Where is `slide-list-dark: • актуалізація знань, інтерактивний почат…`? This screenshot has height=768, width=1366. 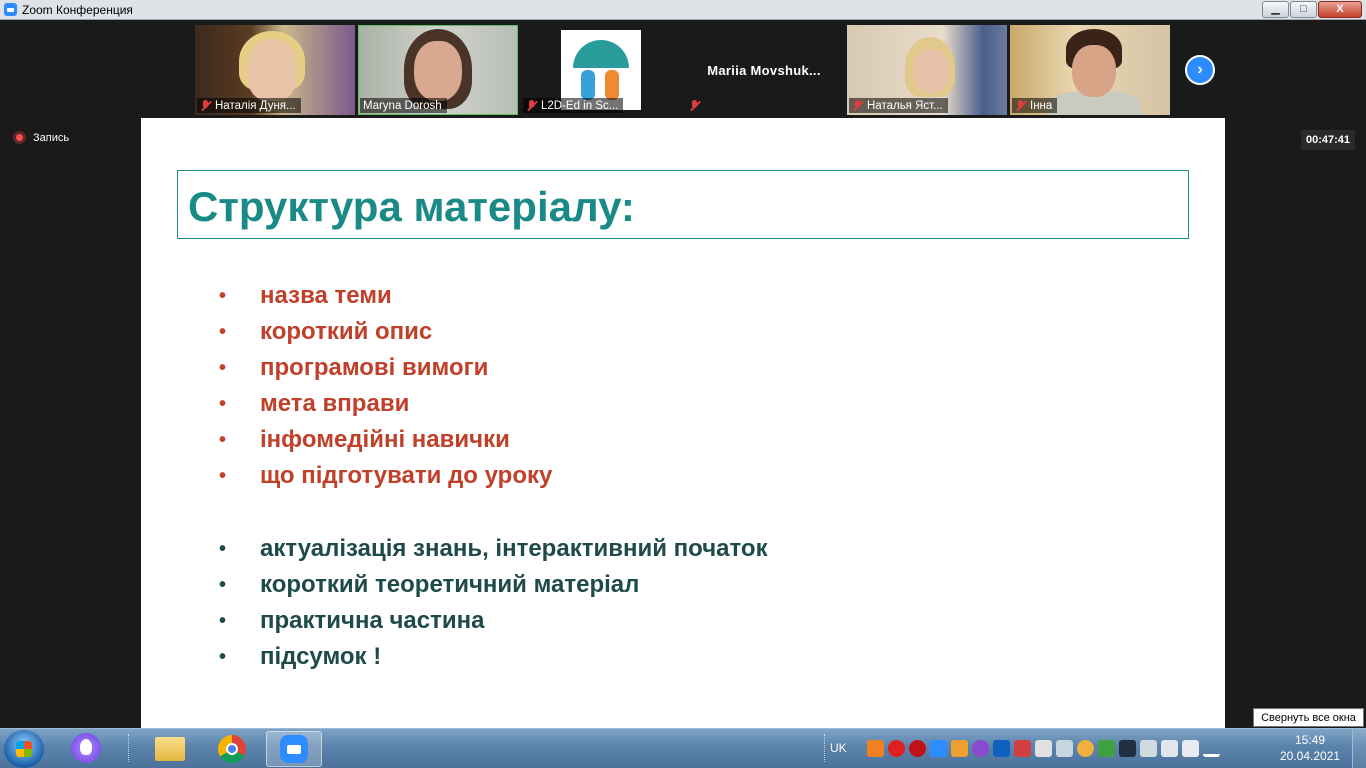
slide-list-dark: • актуалізація знань, інтерактивний почат… is located at coordinates (493, 603).